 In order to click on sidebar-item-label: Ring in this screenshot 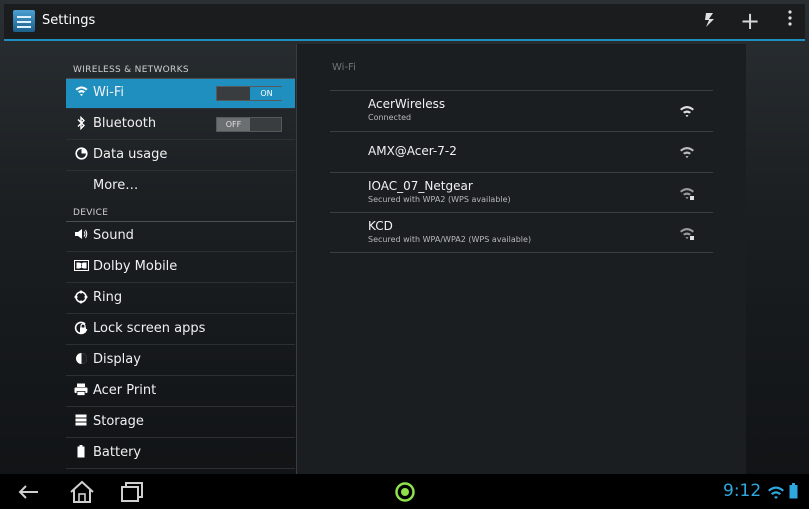, I will do `click(108, 297)`.